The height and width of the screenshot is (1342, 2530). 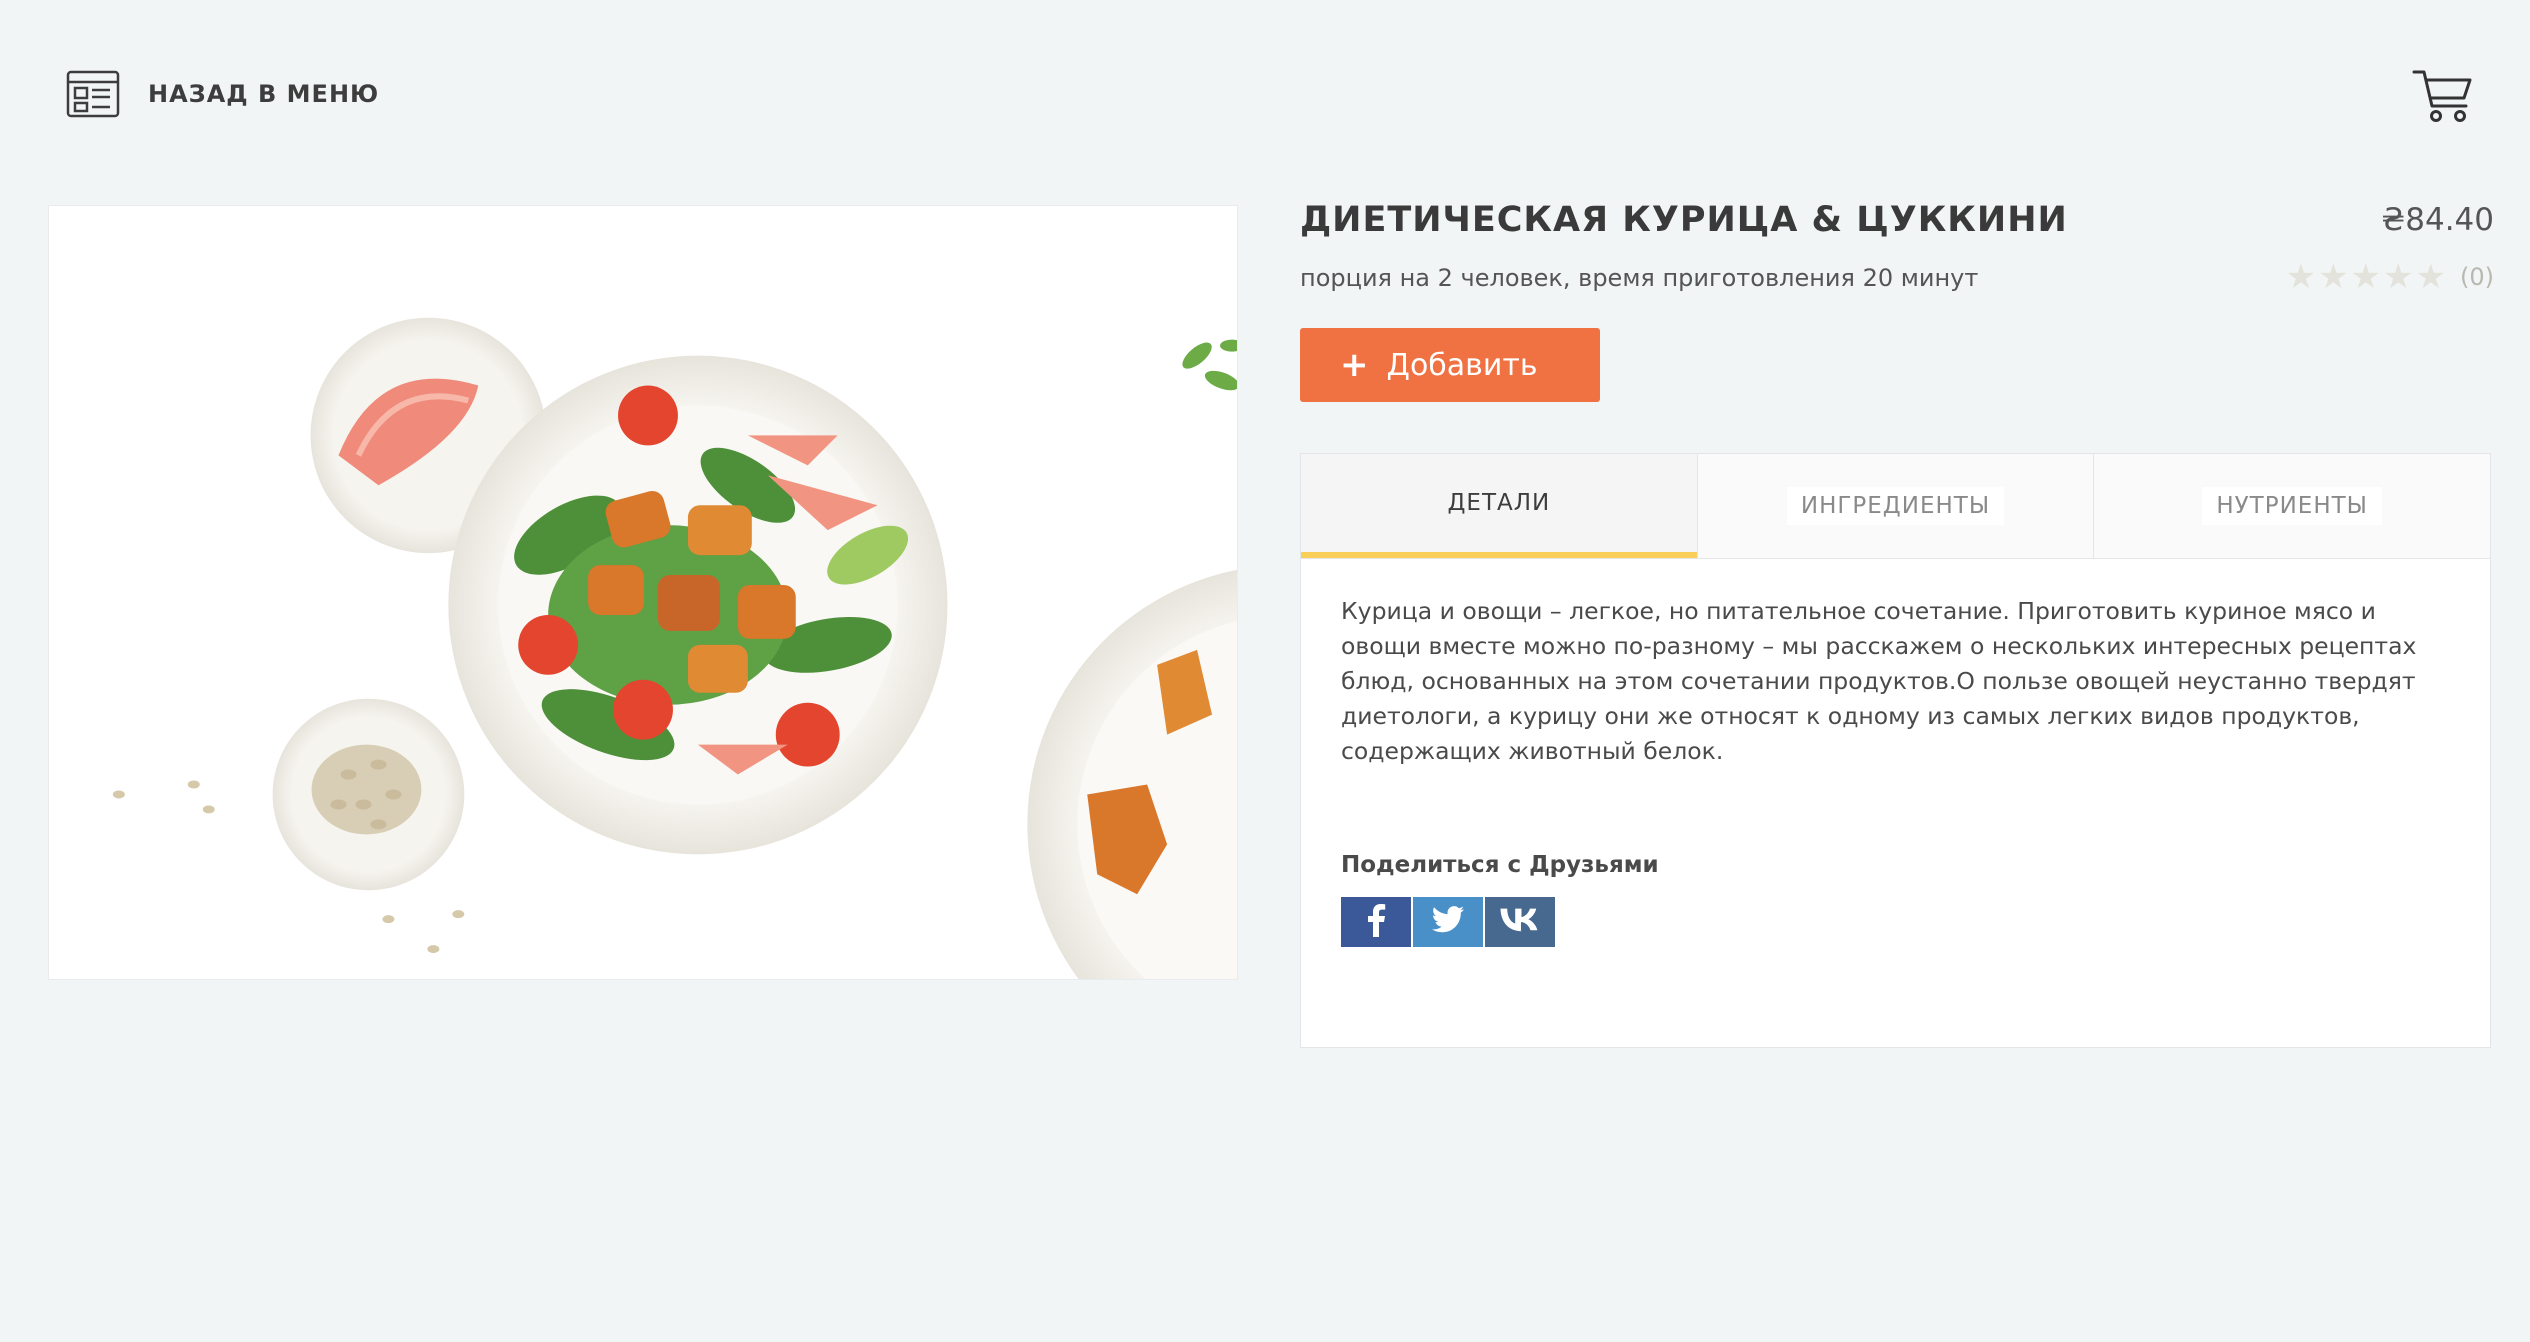 What do you see at coordinates (2437, 220) in the screenshot?
I see `product-price: ₴84.40` at bounding box center [2437, 220].